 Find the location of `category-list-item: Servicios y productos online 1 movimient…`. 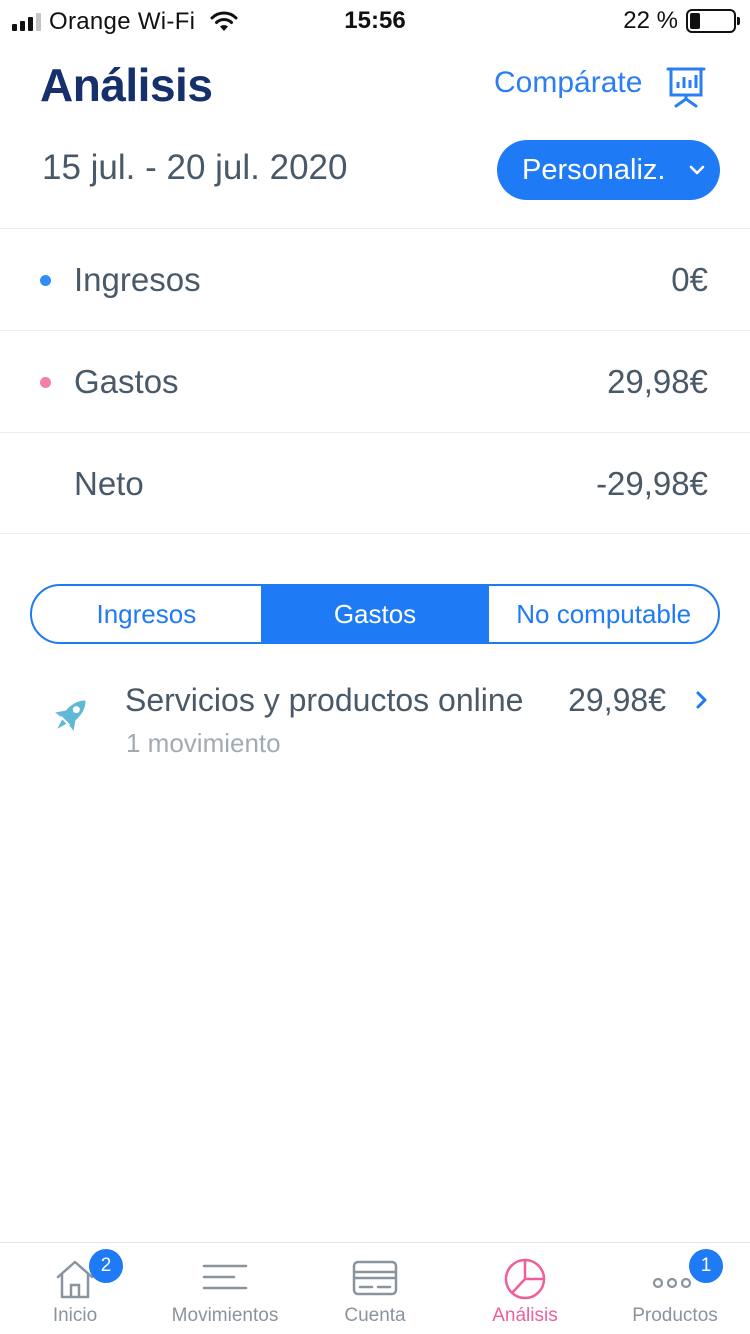

category-list-item: Servicios y productos online 1 movimient… is located at coordinates (375, 720).